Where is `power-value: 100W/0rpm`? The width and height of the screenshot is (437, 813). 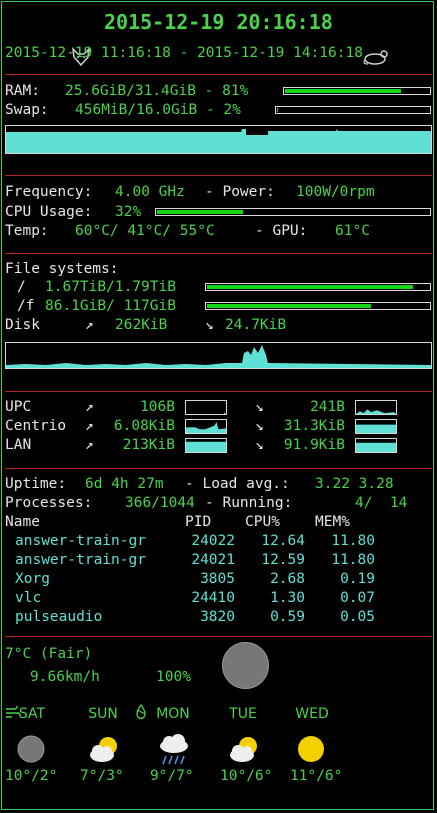
power-value: 100W/0rpm is located at coordinates (335, 192).